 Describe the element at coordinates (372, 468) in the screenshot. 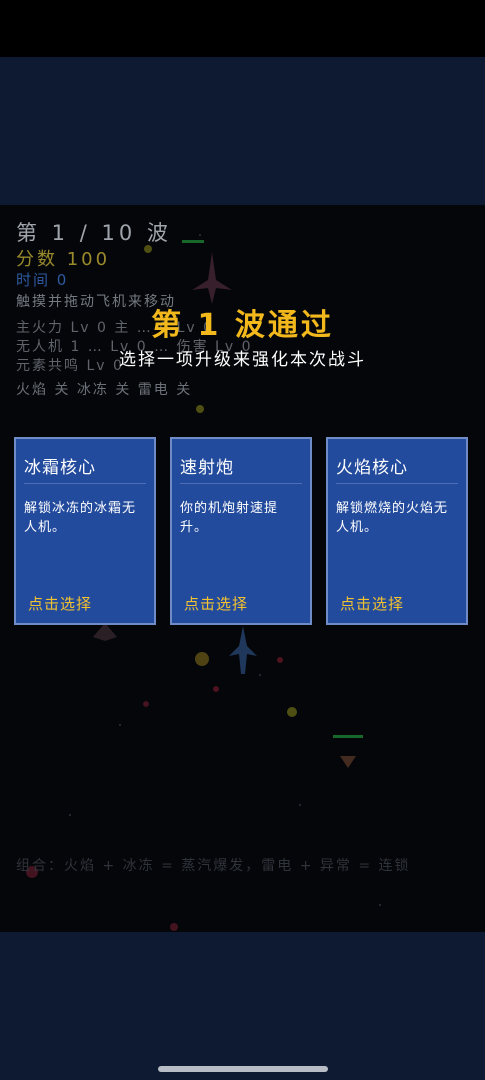

I see `card-title: 火焰核心` at that location.